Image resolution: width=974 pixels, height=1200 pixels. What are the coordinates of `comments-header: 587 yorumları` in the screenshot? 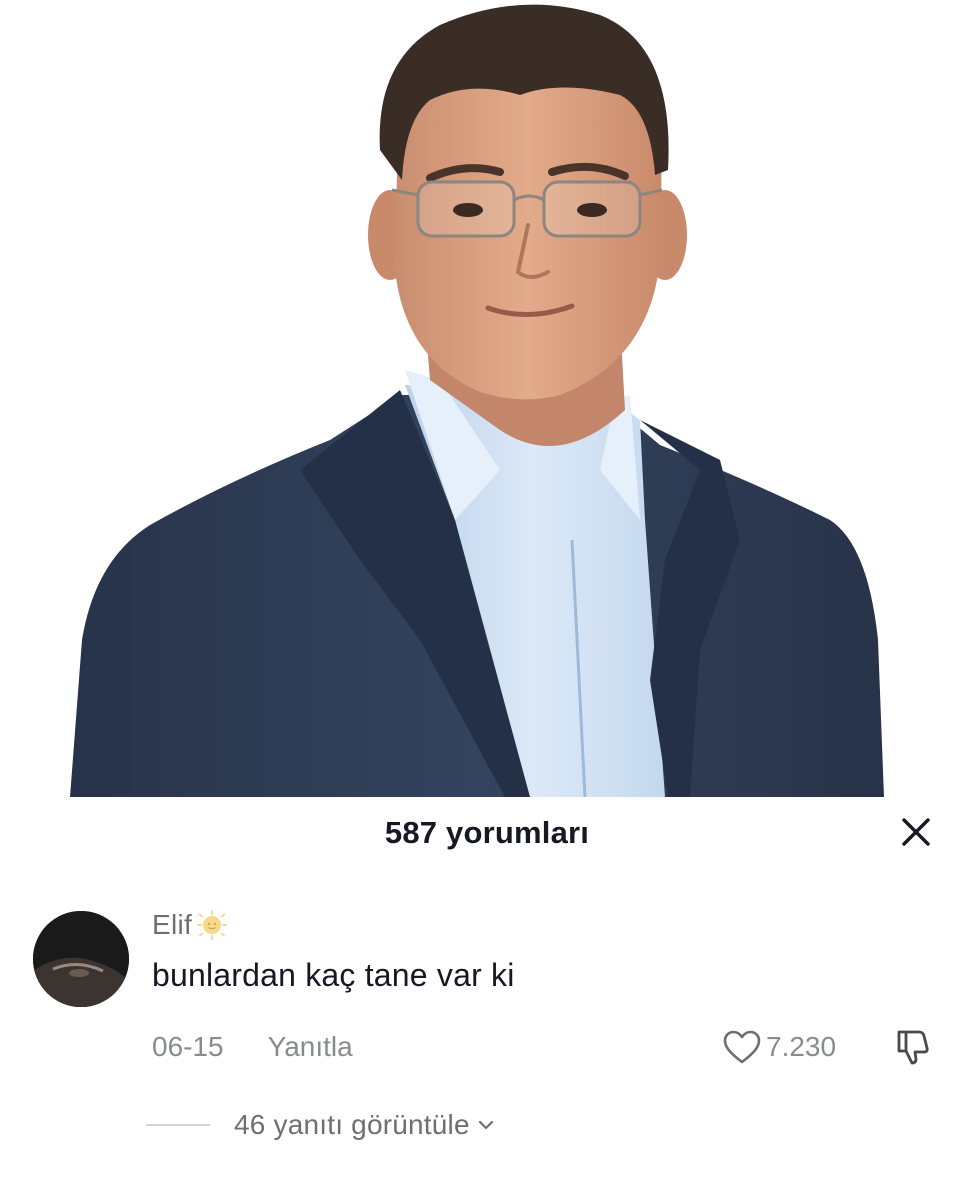 It's located at (487, 837).